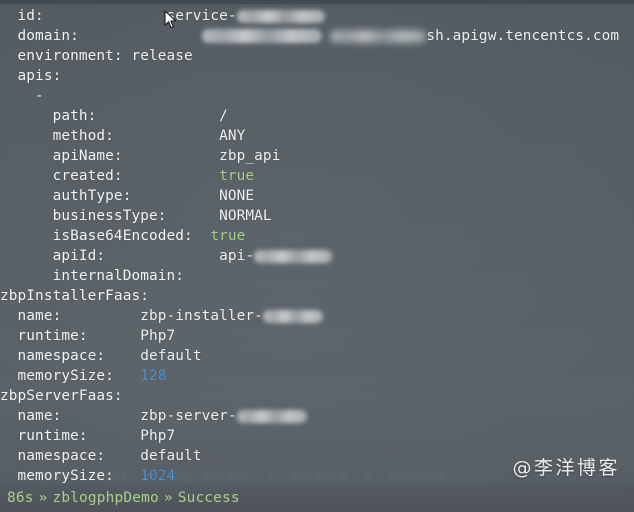 The width and height of the screenshot is (634, 512). I want to click on status-result: Success, so click(208, 498).